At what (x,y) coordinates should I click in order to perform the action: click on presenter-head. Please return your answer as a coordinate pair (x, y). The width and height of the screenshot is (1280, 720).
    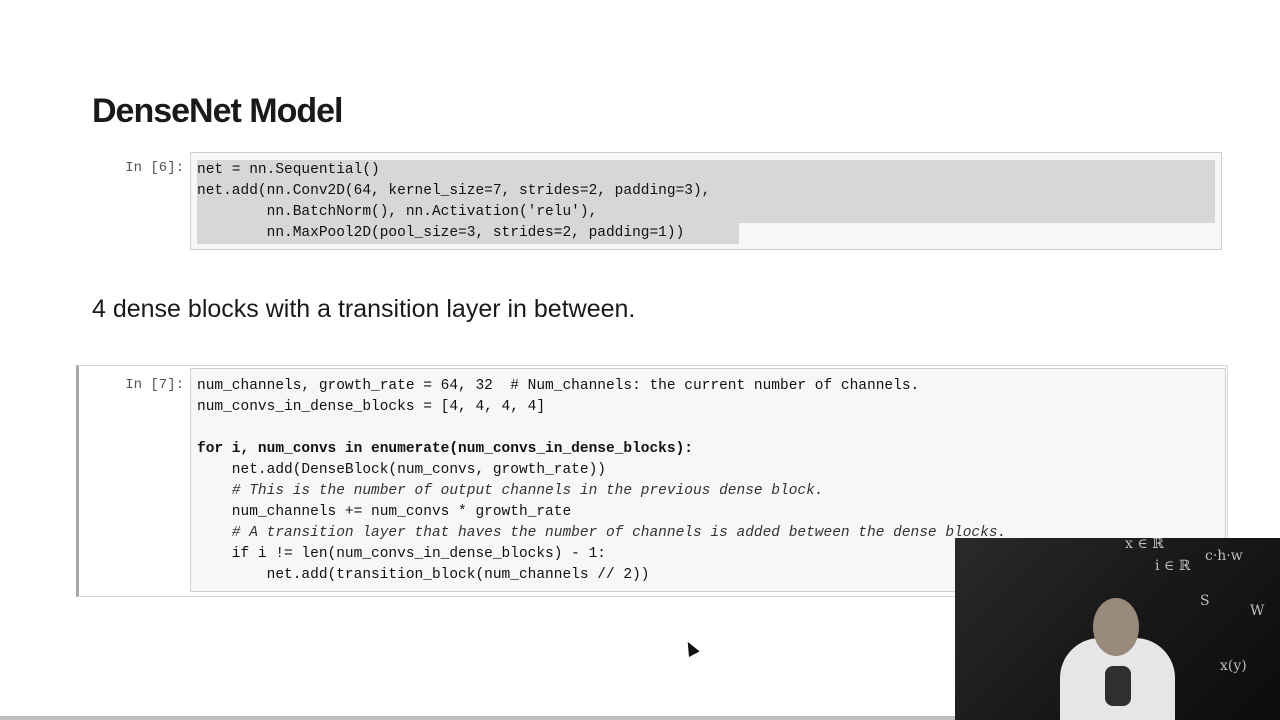
    Looking at the image, I should click on (1116, 627).